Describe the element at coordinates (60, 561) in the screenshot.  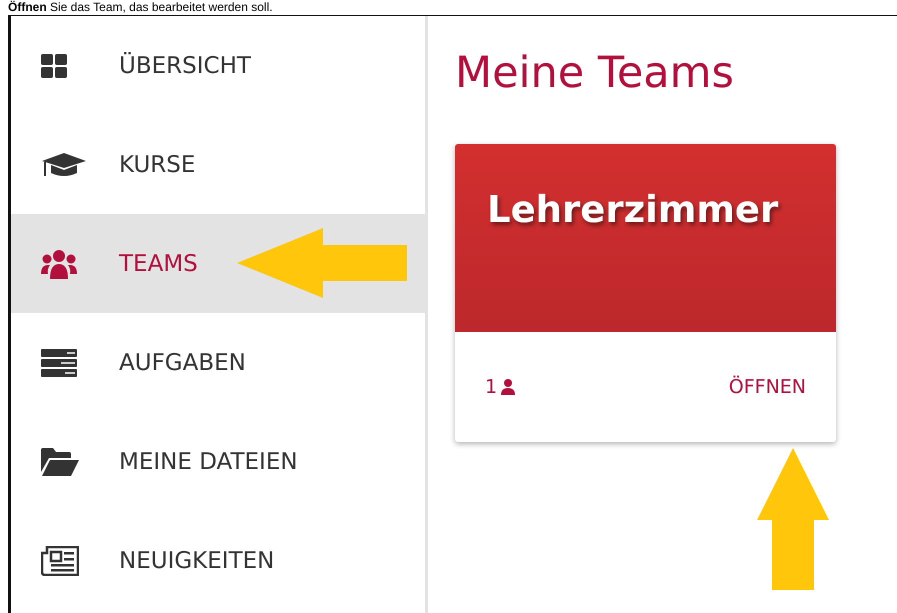
I see `newspaper-icon` at that location.